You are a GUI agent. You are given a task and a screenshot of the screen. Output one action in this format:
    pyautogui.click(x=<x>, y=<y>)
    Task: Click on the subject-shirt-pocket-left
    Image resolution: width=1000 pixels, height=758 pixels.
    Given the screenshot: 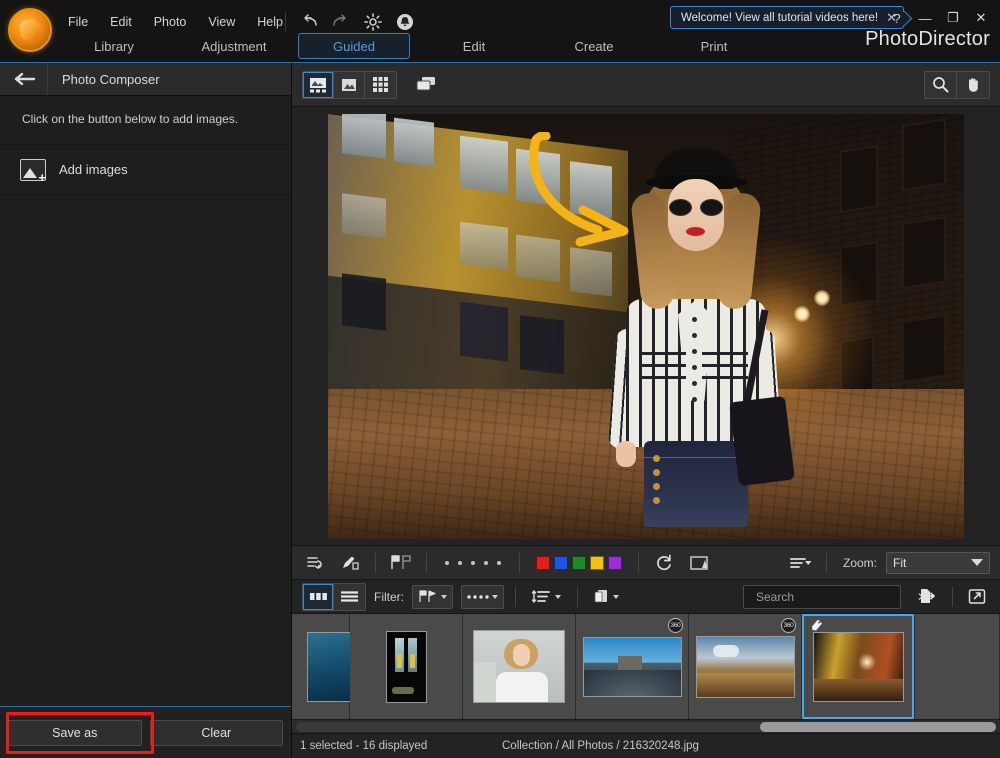 What is the action you would take?
    pyautogui.click(x=663, y=361)
    